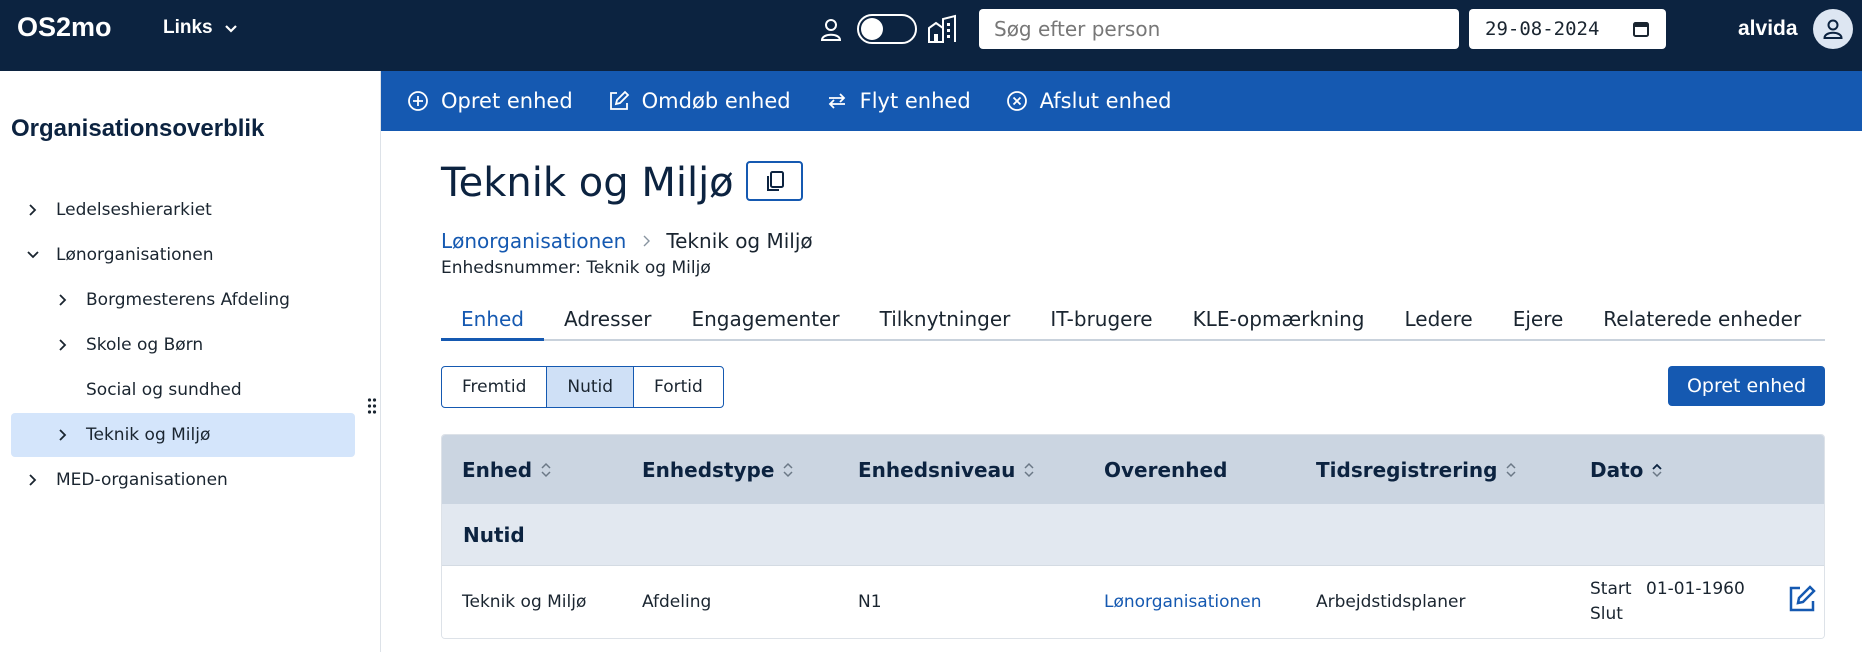 The height and width of the screenshot is (652, 1862). Describe the element at coordinates (627, 241) in the screenshot. I see `breadcrumb: Lønorganisationen Teknik og Miljø` at that location.